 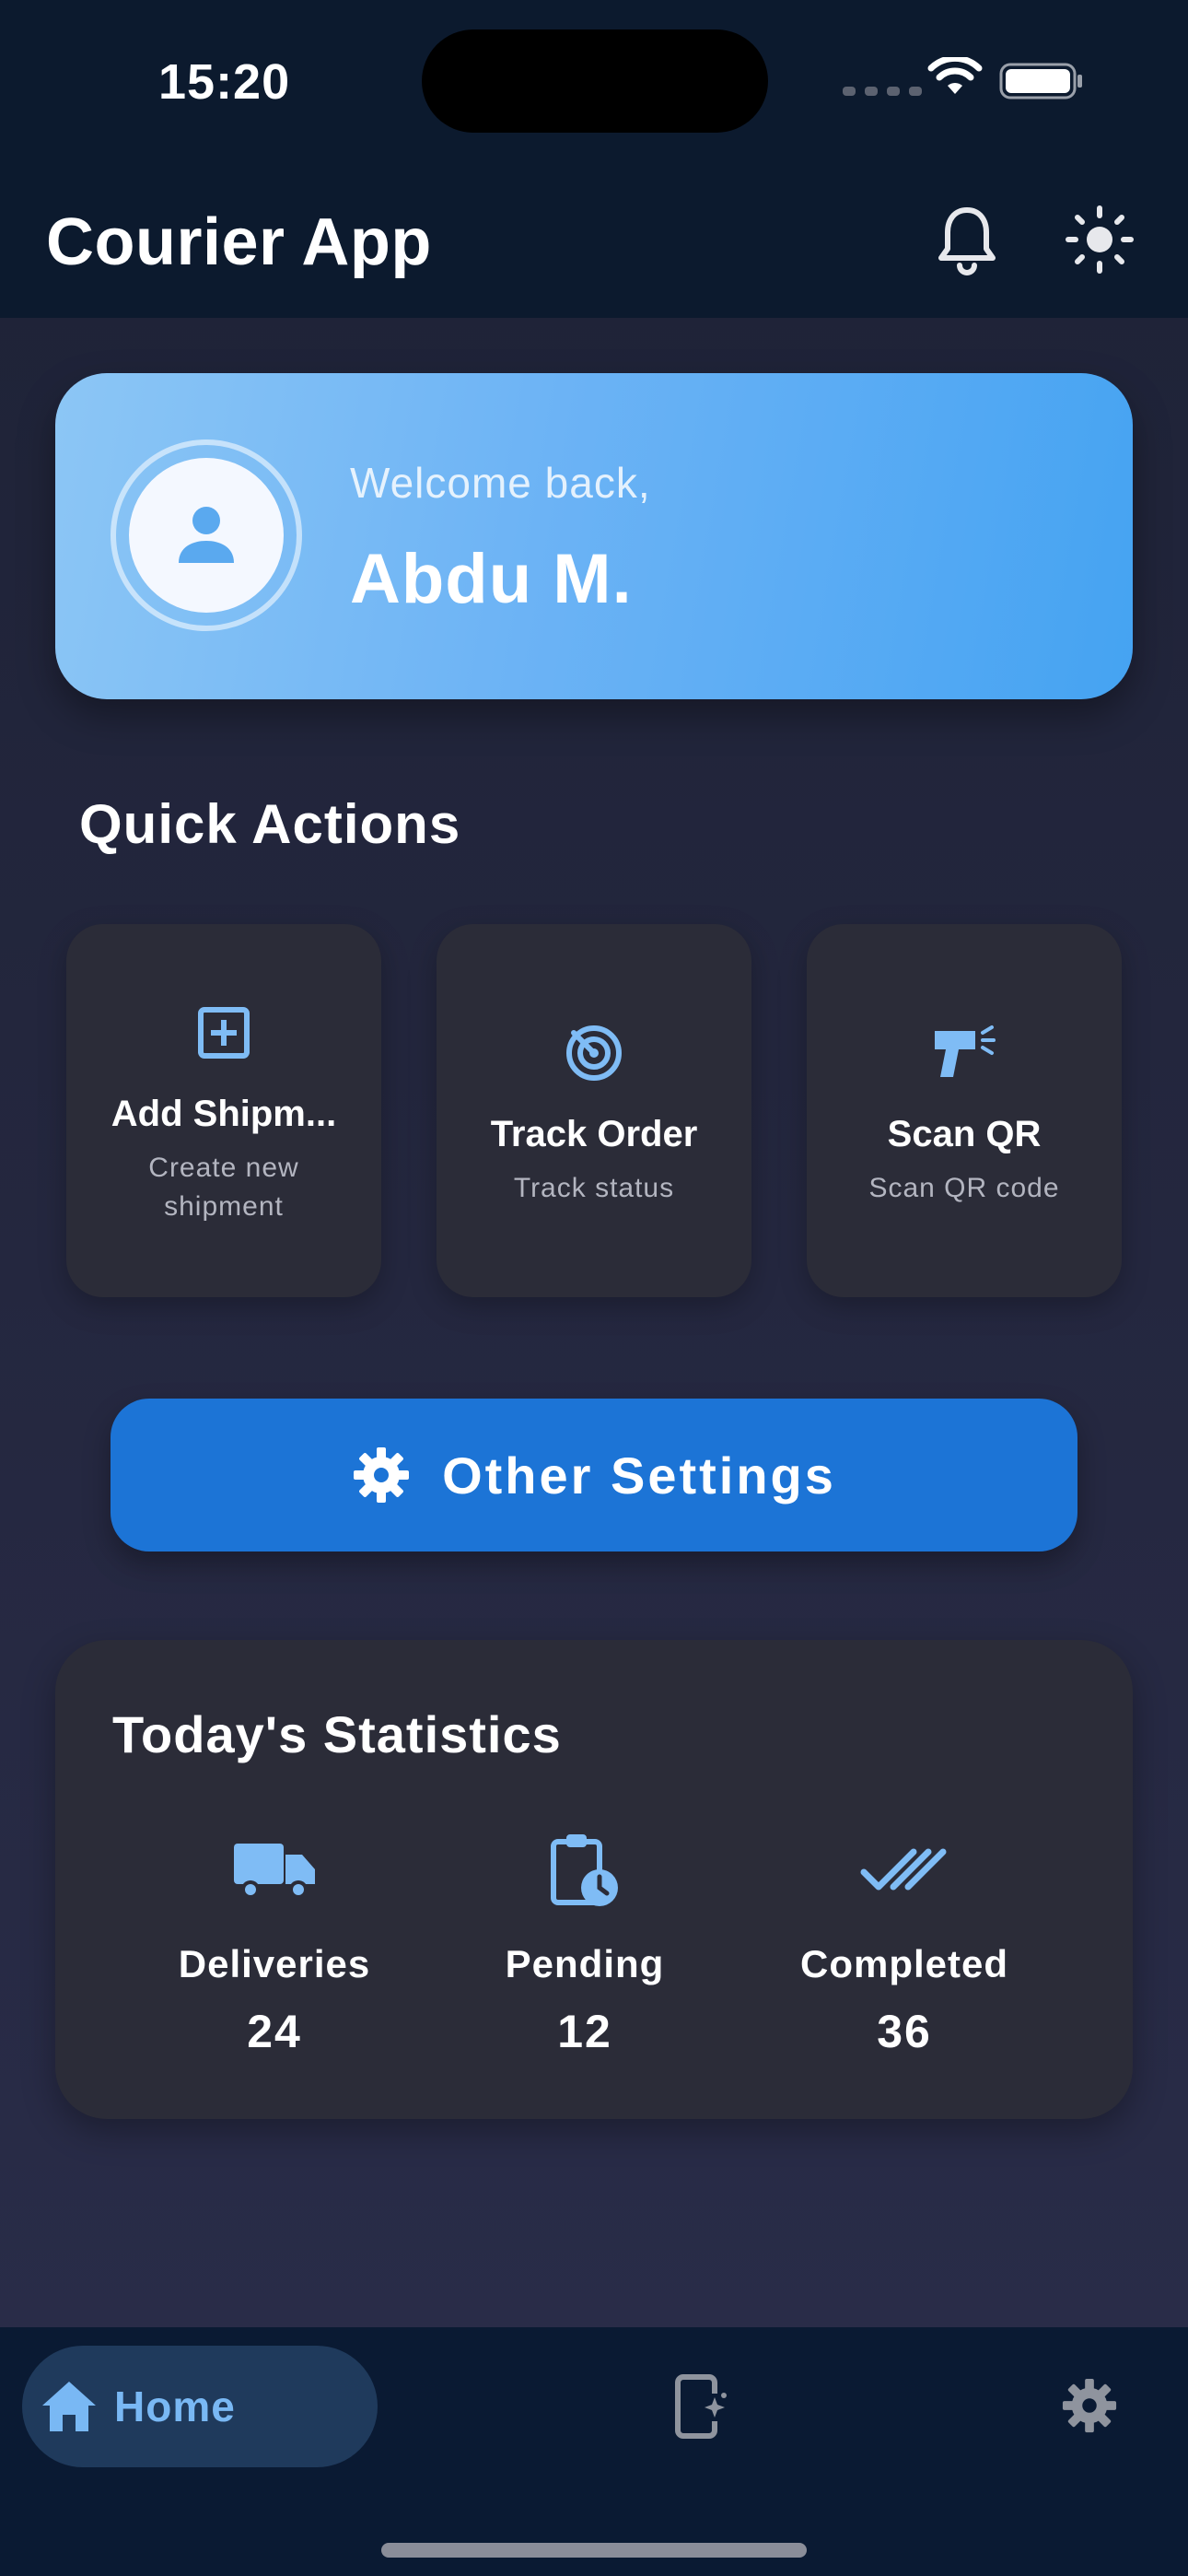 I want to click on nav-home: Home, so click(x=200, y=2406).